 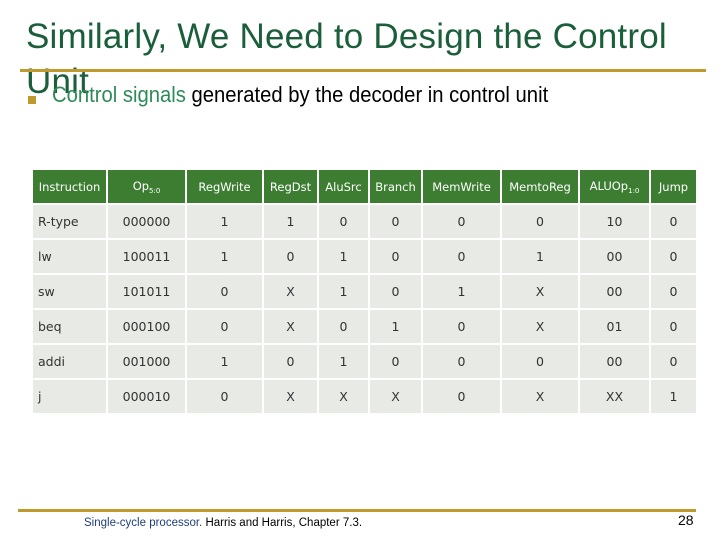 What do you see at coordinates (363, 70) in the screenshot?
I see `title-divider` at bounding box center [363, 70].